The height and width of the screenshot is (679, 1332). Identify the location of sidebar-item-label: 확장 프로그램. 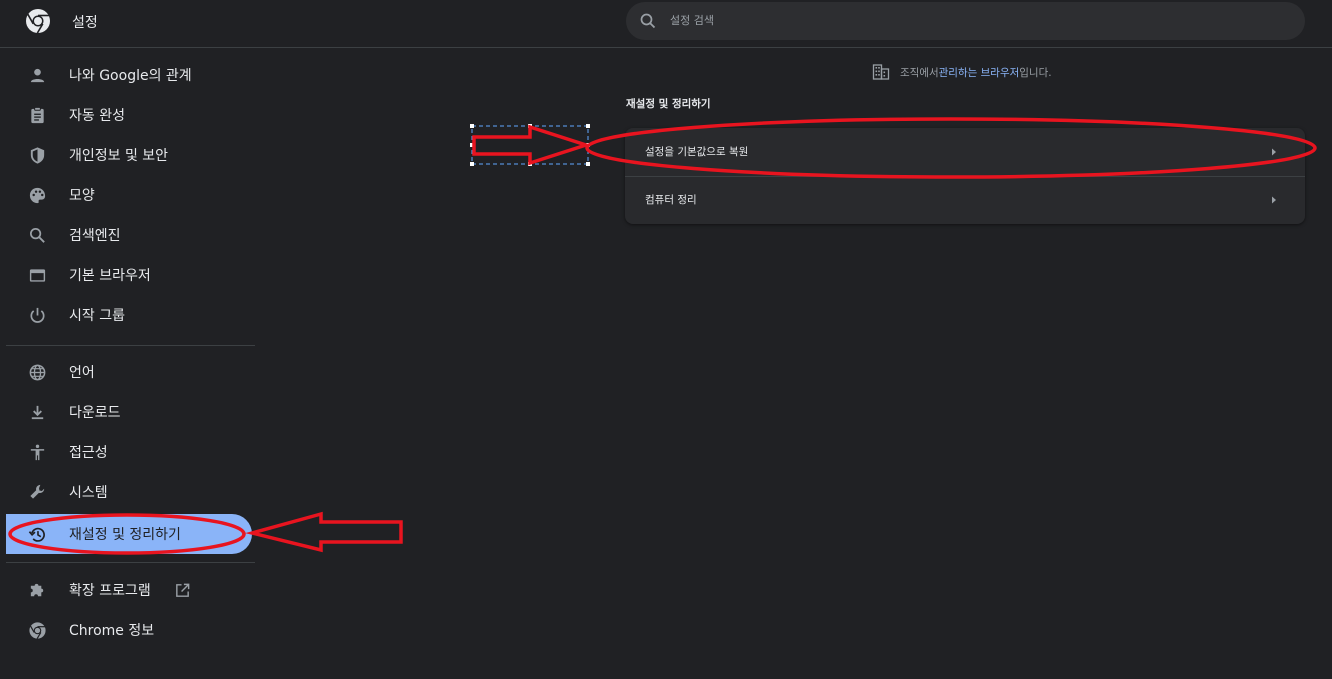
(110, 591).